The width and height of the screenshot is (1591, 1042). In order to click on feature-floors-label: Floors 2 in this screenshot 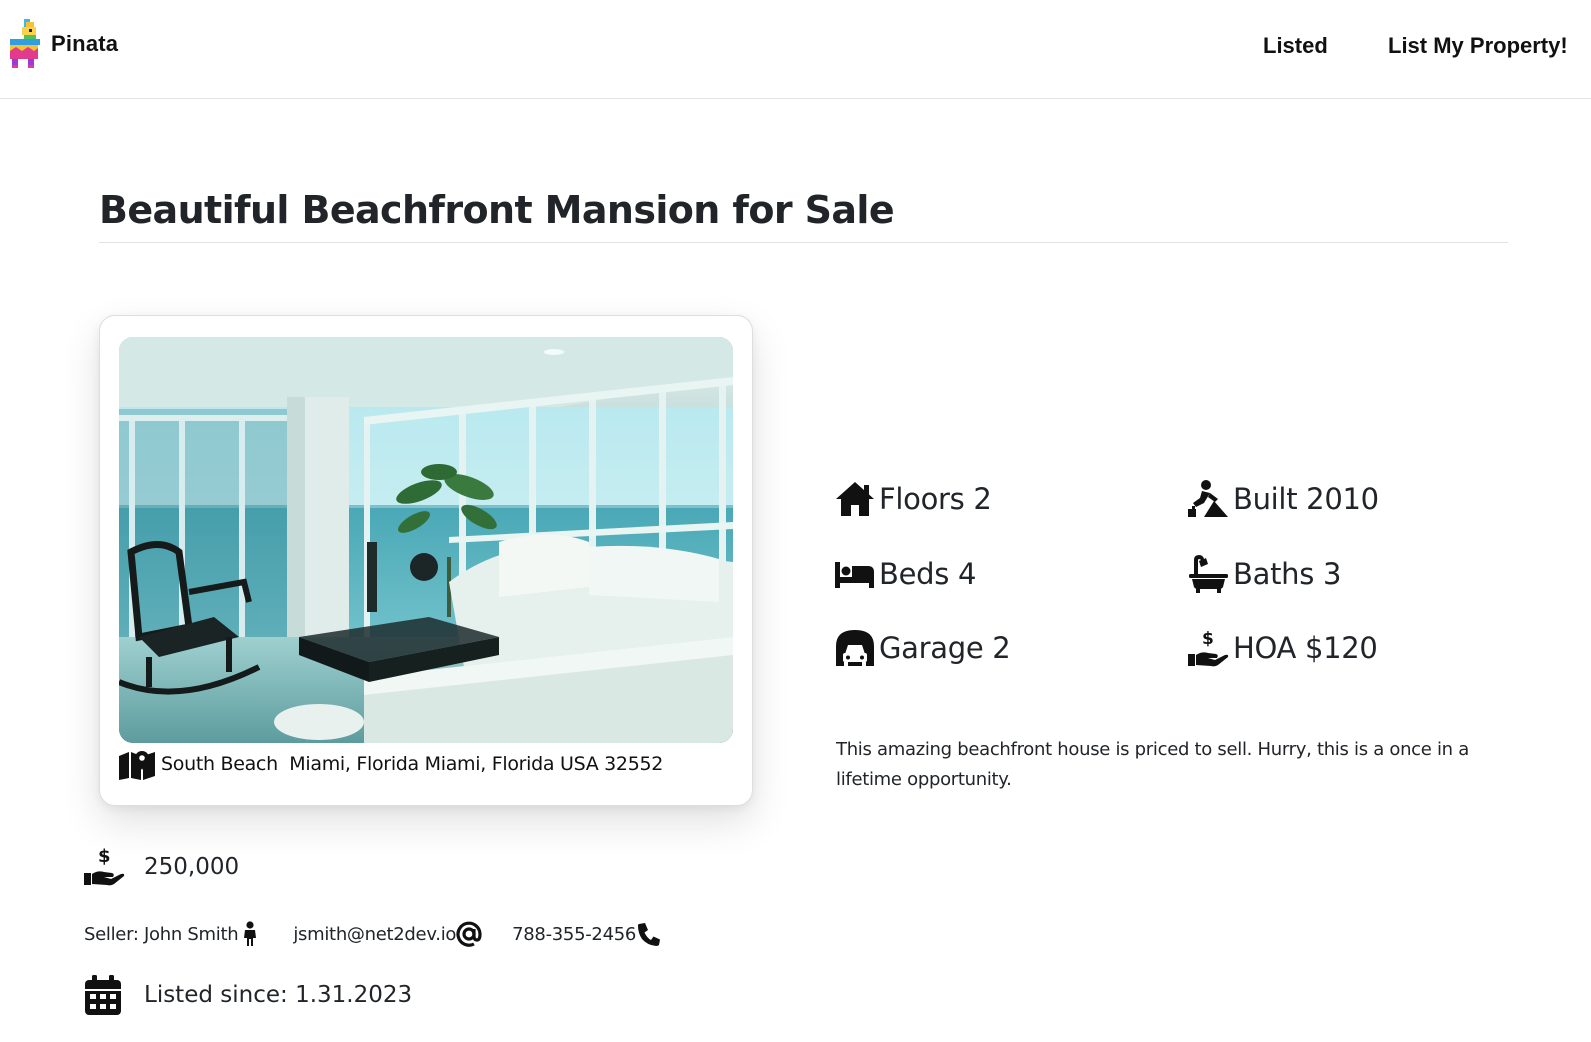, I will do `click(935, 499)`.